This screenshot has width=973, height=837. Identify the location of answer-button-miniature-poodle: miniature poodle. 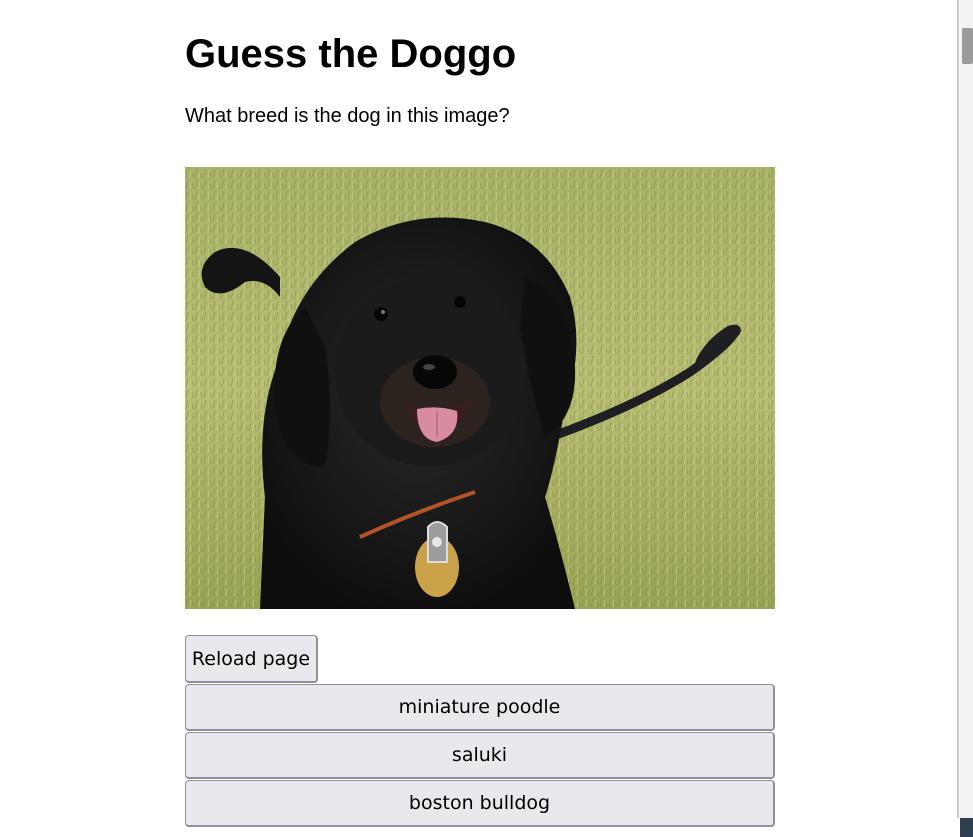
(480, 707).